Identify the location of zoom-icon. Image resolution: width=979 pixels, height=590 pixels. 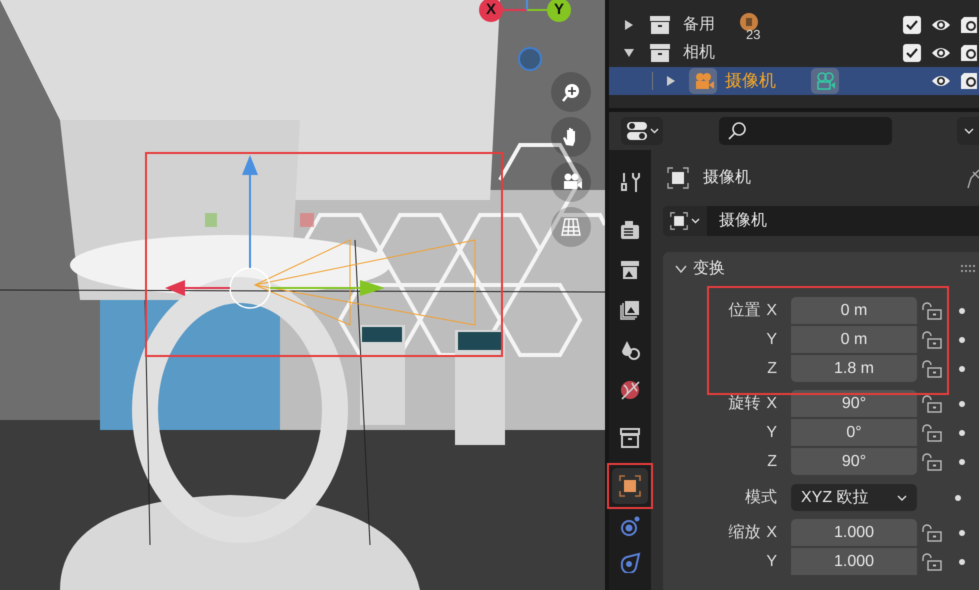
(571, 92).